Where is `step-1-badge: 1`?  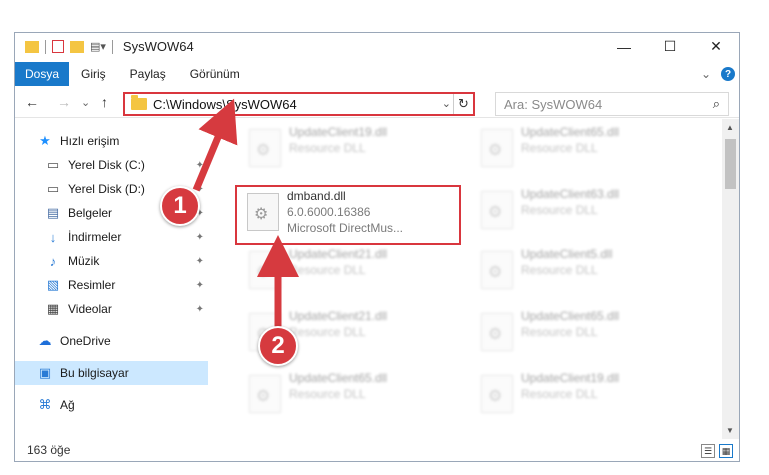 step-1-badge: 1 is located at coordinates (180, 206).